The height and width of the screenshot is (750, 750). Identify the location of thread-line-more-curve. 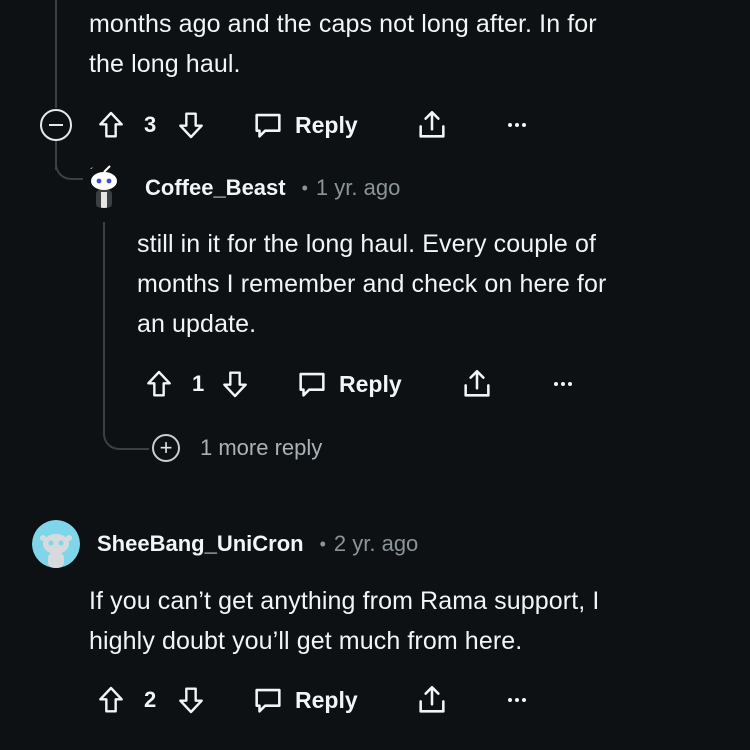
(126, 435).